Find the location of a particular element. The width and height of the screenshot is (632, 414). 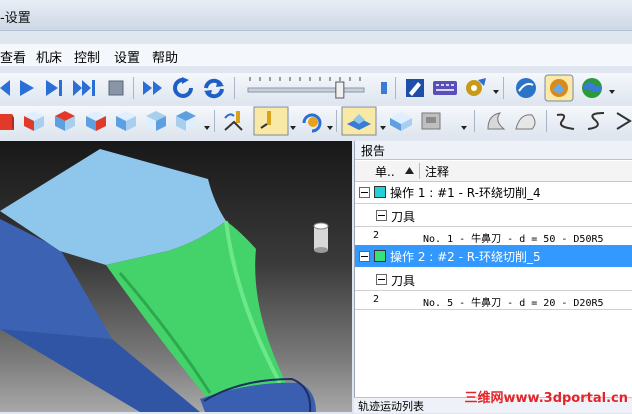

fast-forward-end-icon is located at coordinates (86, 88).